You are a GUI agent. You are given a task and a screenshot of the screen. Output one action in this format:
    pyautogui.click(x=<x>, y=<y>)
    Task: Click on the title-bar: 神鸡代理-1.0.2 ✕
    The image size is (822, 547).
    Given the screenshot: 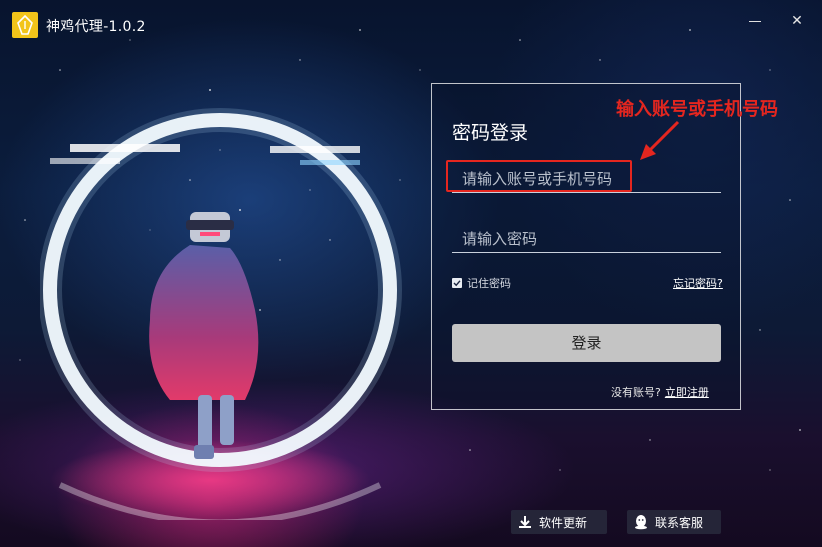 What is the action you would take?
    pyautogui.click(x=411, y=24)
    